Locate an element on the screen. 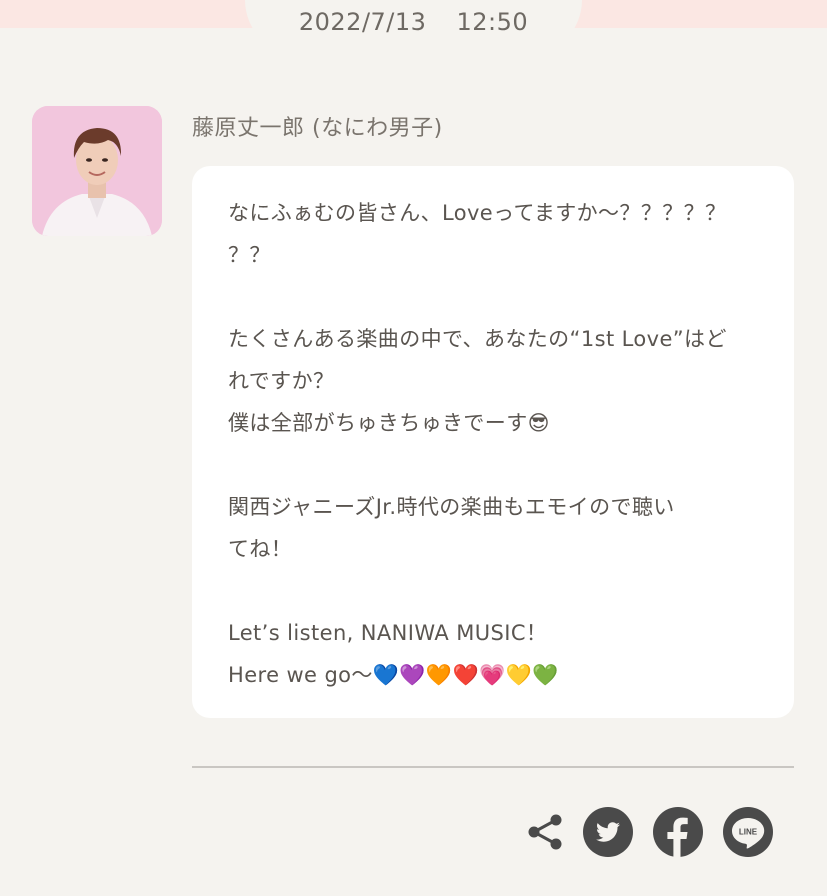  post-date: 2022/7/13 is located at coordinates (362, 22).